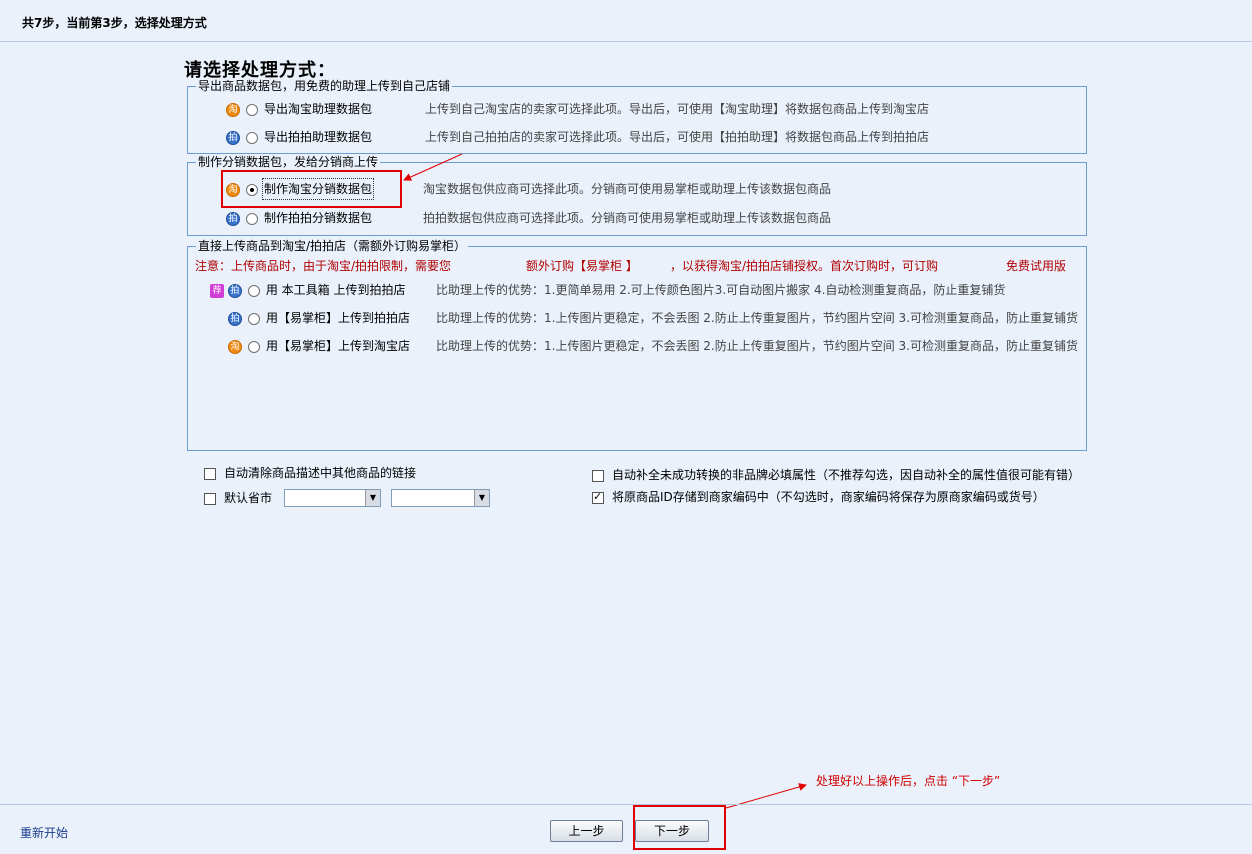 The width and height of the screenshot is (1252, 854). Describe the element at coordinates (433, 167) in the screenshot. I see `arrow-to-dist-option` at that location.